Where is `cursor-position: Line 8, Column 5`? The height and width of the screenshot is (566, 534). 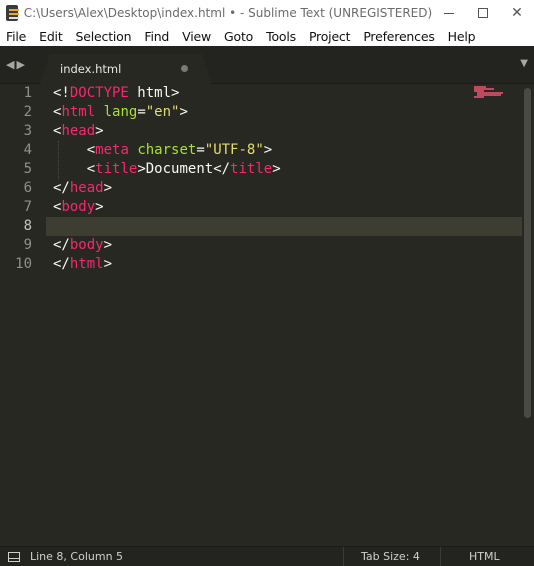
cursor-position: Line 8, Column 5 is located at coordinates (77, 556).